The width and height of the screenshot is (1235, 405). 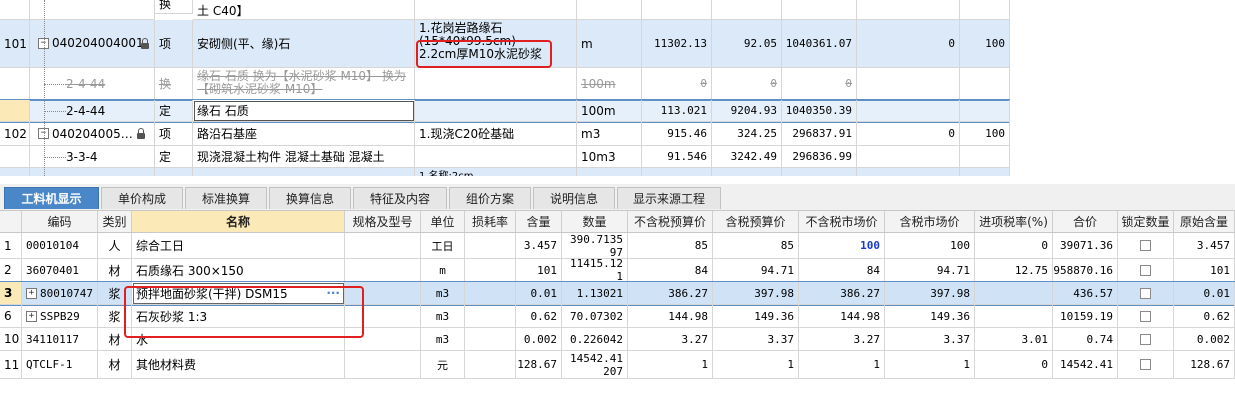 I want to click on row-total: 10159.19, so click(x=1085, y=316).